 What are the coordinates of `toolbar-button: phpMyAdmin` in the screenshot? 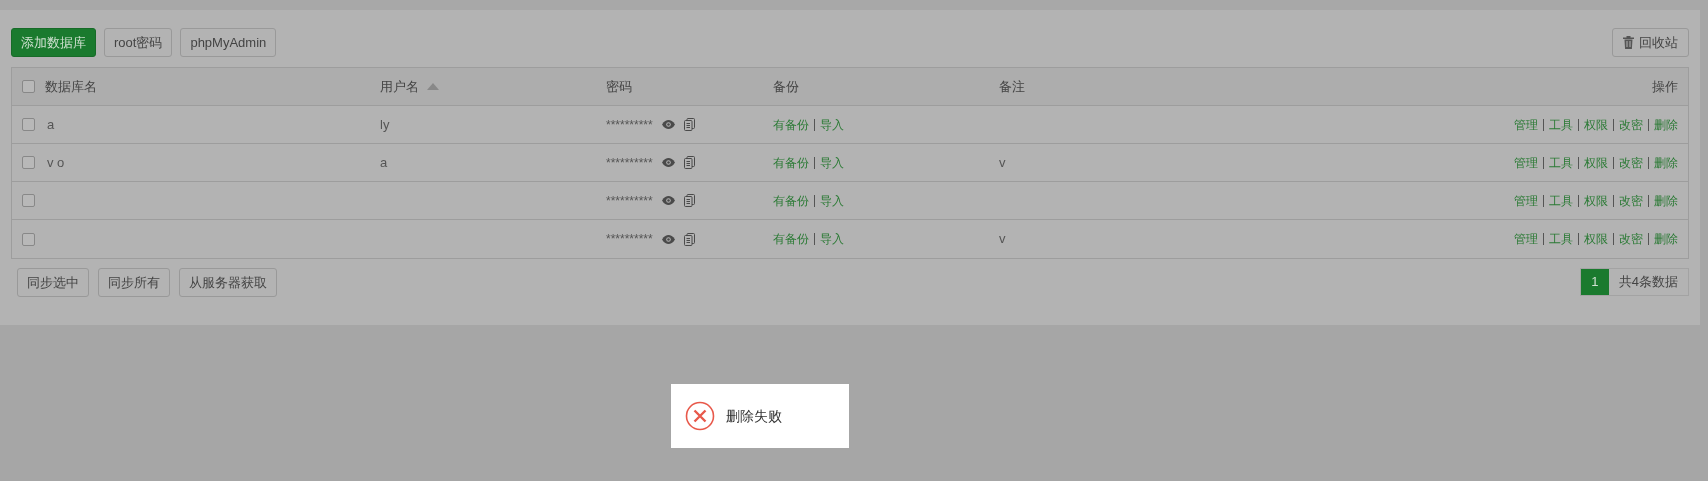 It's located at (228, 42).